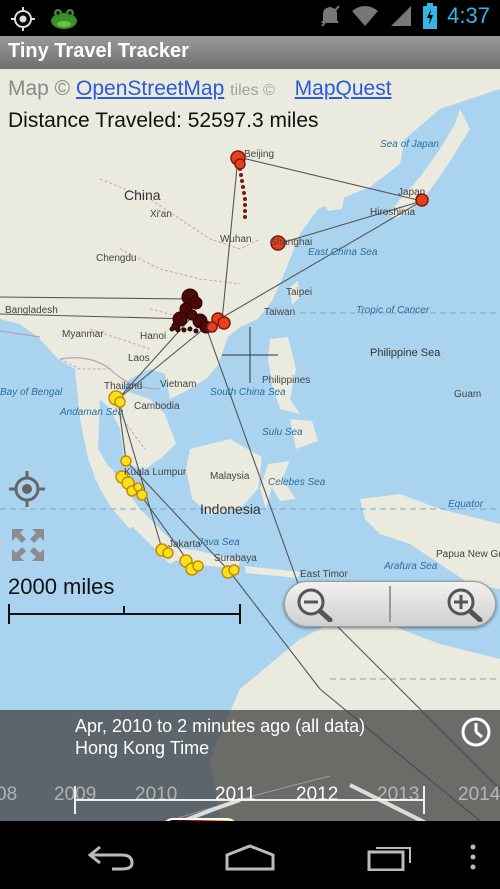 The width and height of the screenshot is (500, 889). I want to click on label-andaman-sea: Andaman Sea, so click(92, 412).